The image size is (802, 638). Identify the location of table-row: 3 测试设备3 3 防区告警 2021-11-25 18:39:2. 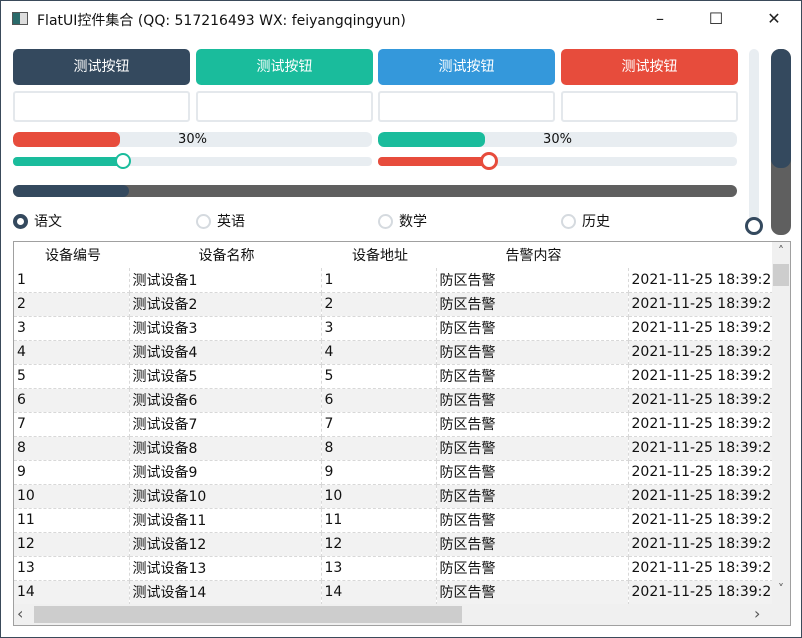
(393, 328).